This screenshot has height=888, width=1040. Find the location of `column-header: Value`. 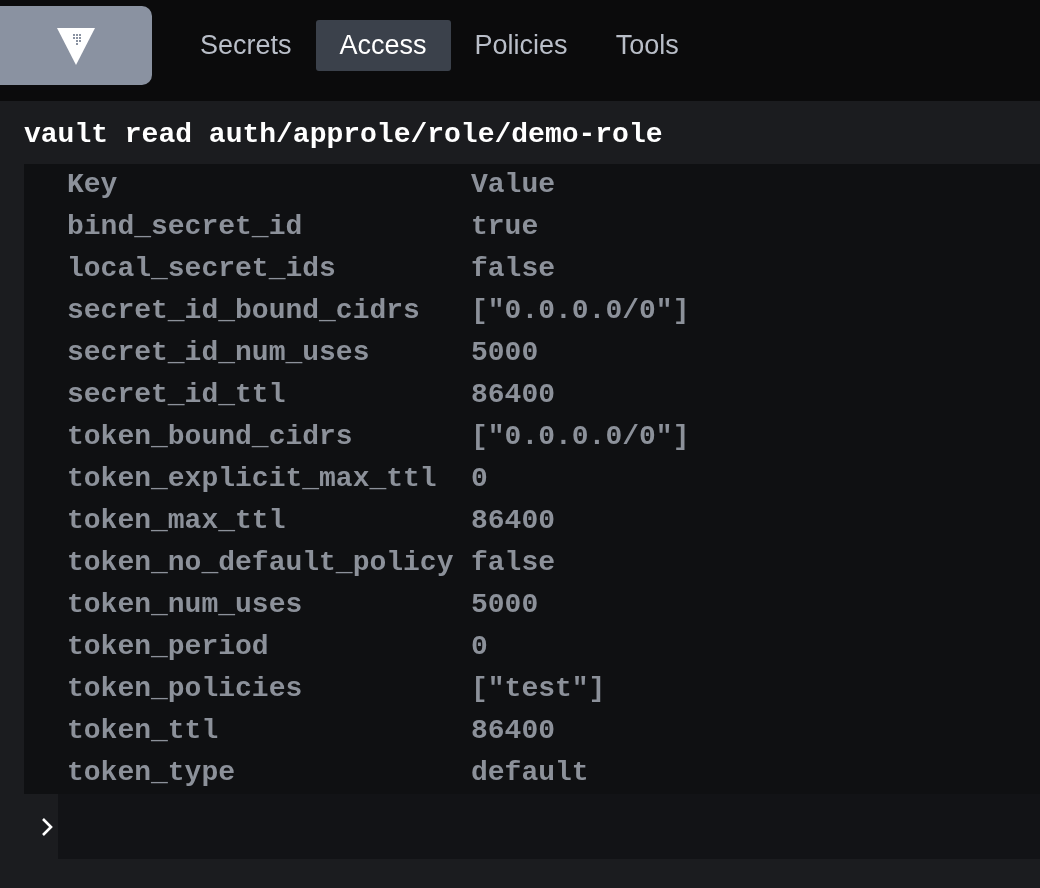

column-header: Value is located at coordinates (513, 185).